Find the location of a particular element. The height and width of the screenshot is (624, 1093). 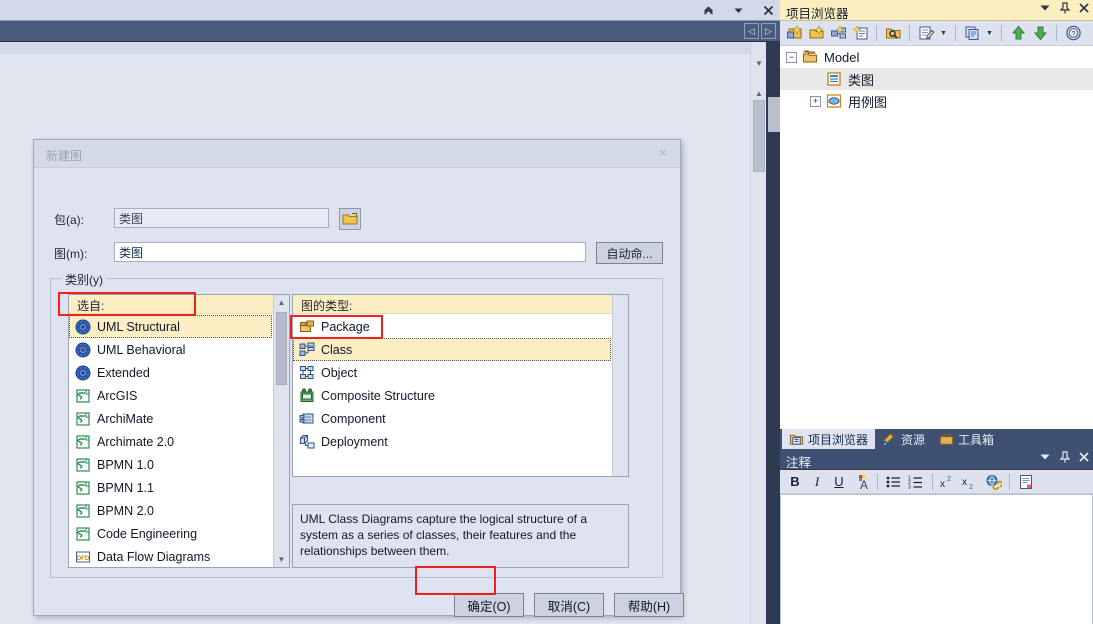

font-color-icon: A is located at coordinates (861, 482).